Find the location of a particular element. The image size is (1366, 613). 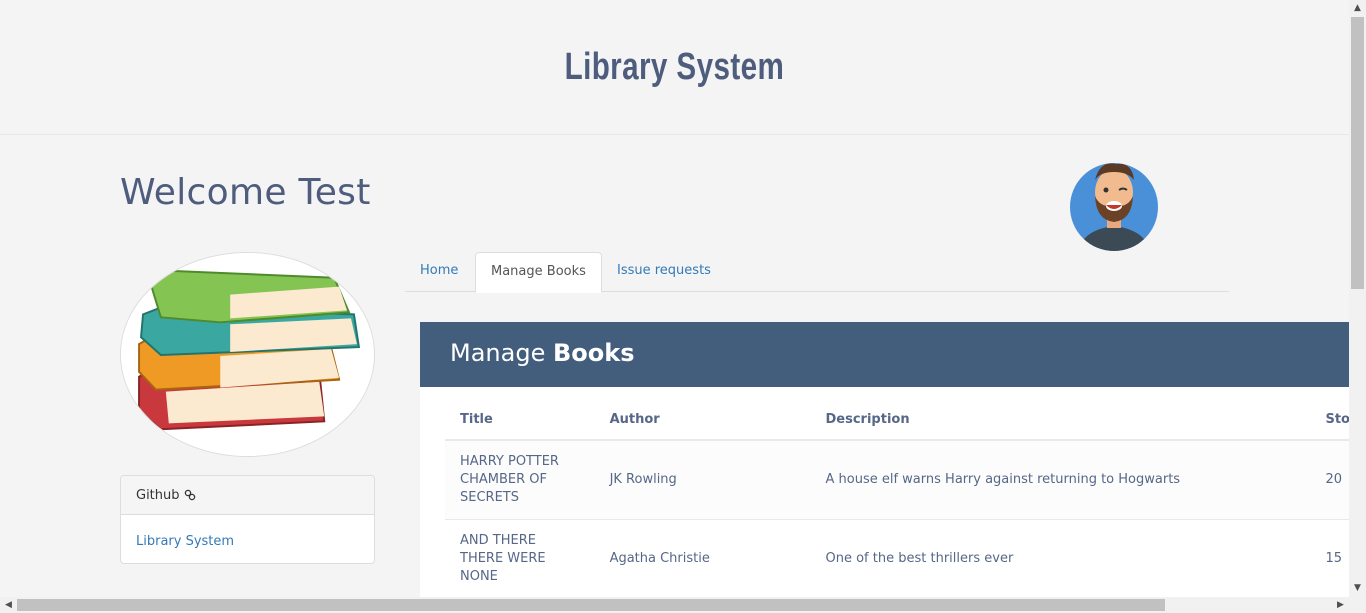

book-author: Agatha Christie is located at coordinates (702, 559).